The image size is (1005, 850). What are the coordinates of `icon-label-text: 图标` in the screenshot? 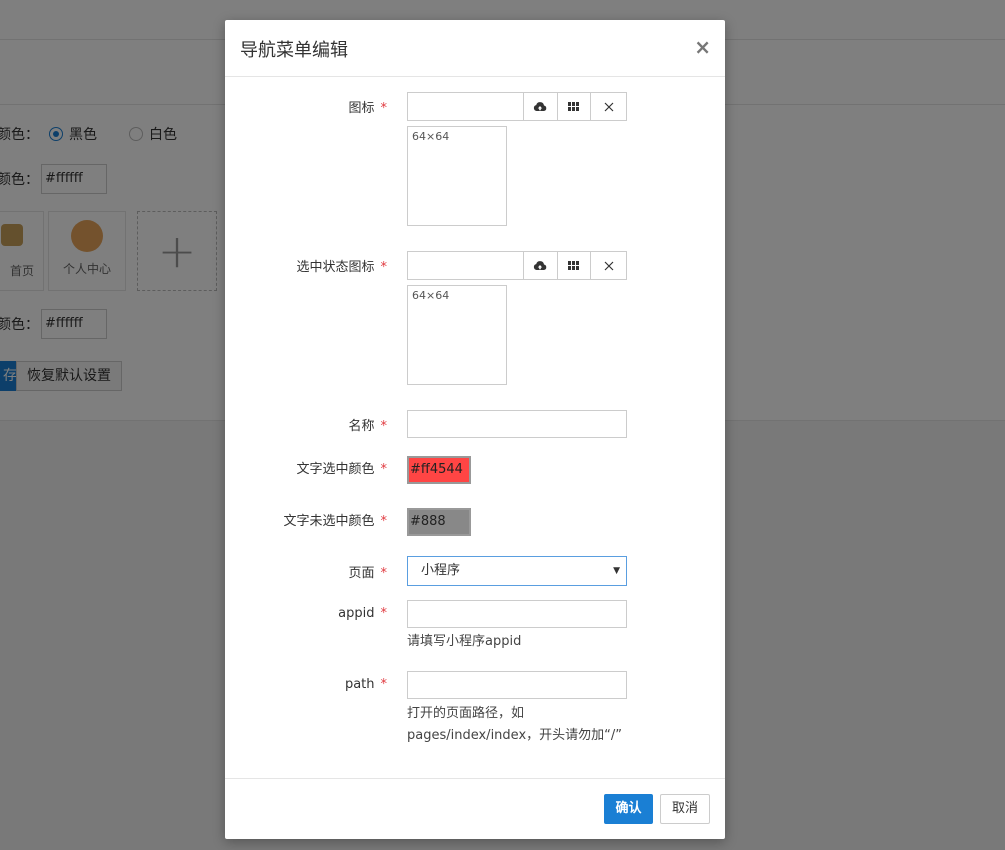 It's located at (361, 108).